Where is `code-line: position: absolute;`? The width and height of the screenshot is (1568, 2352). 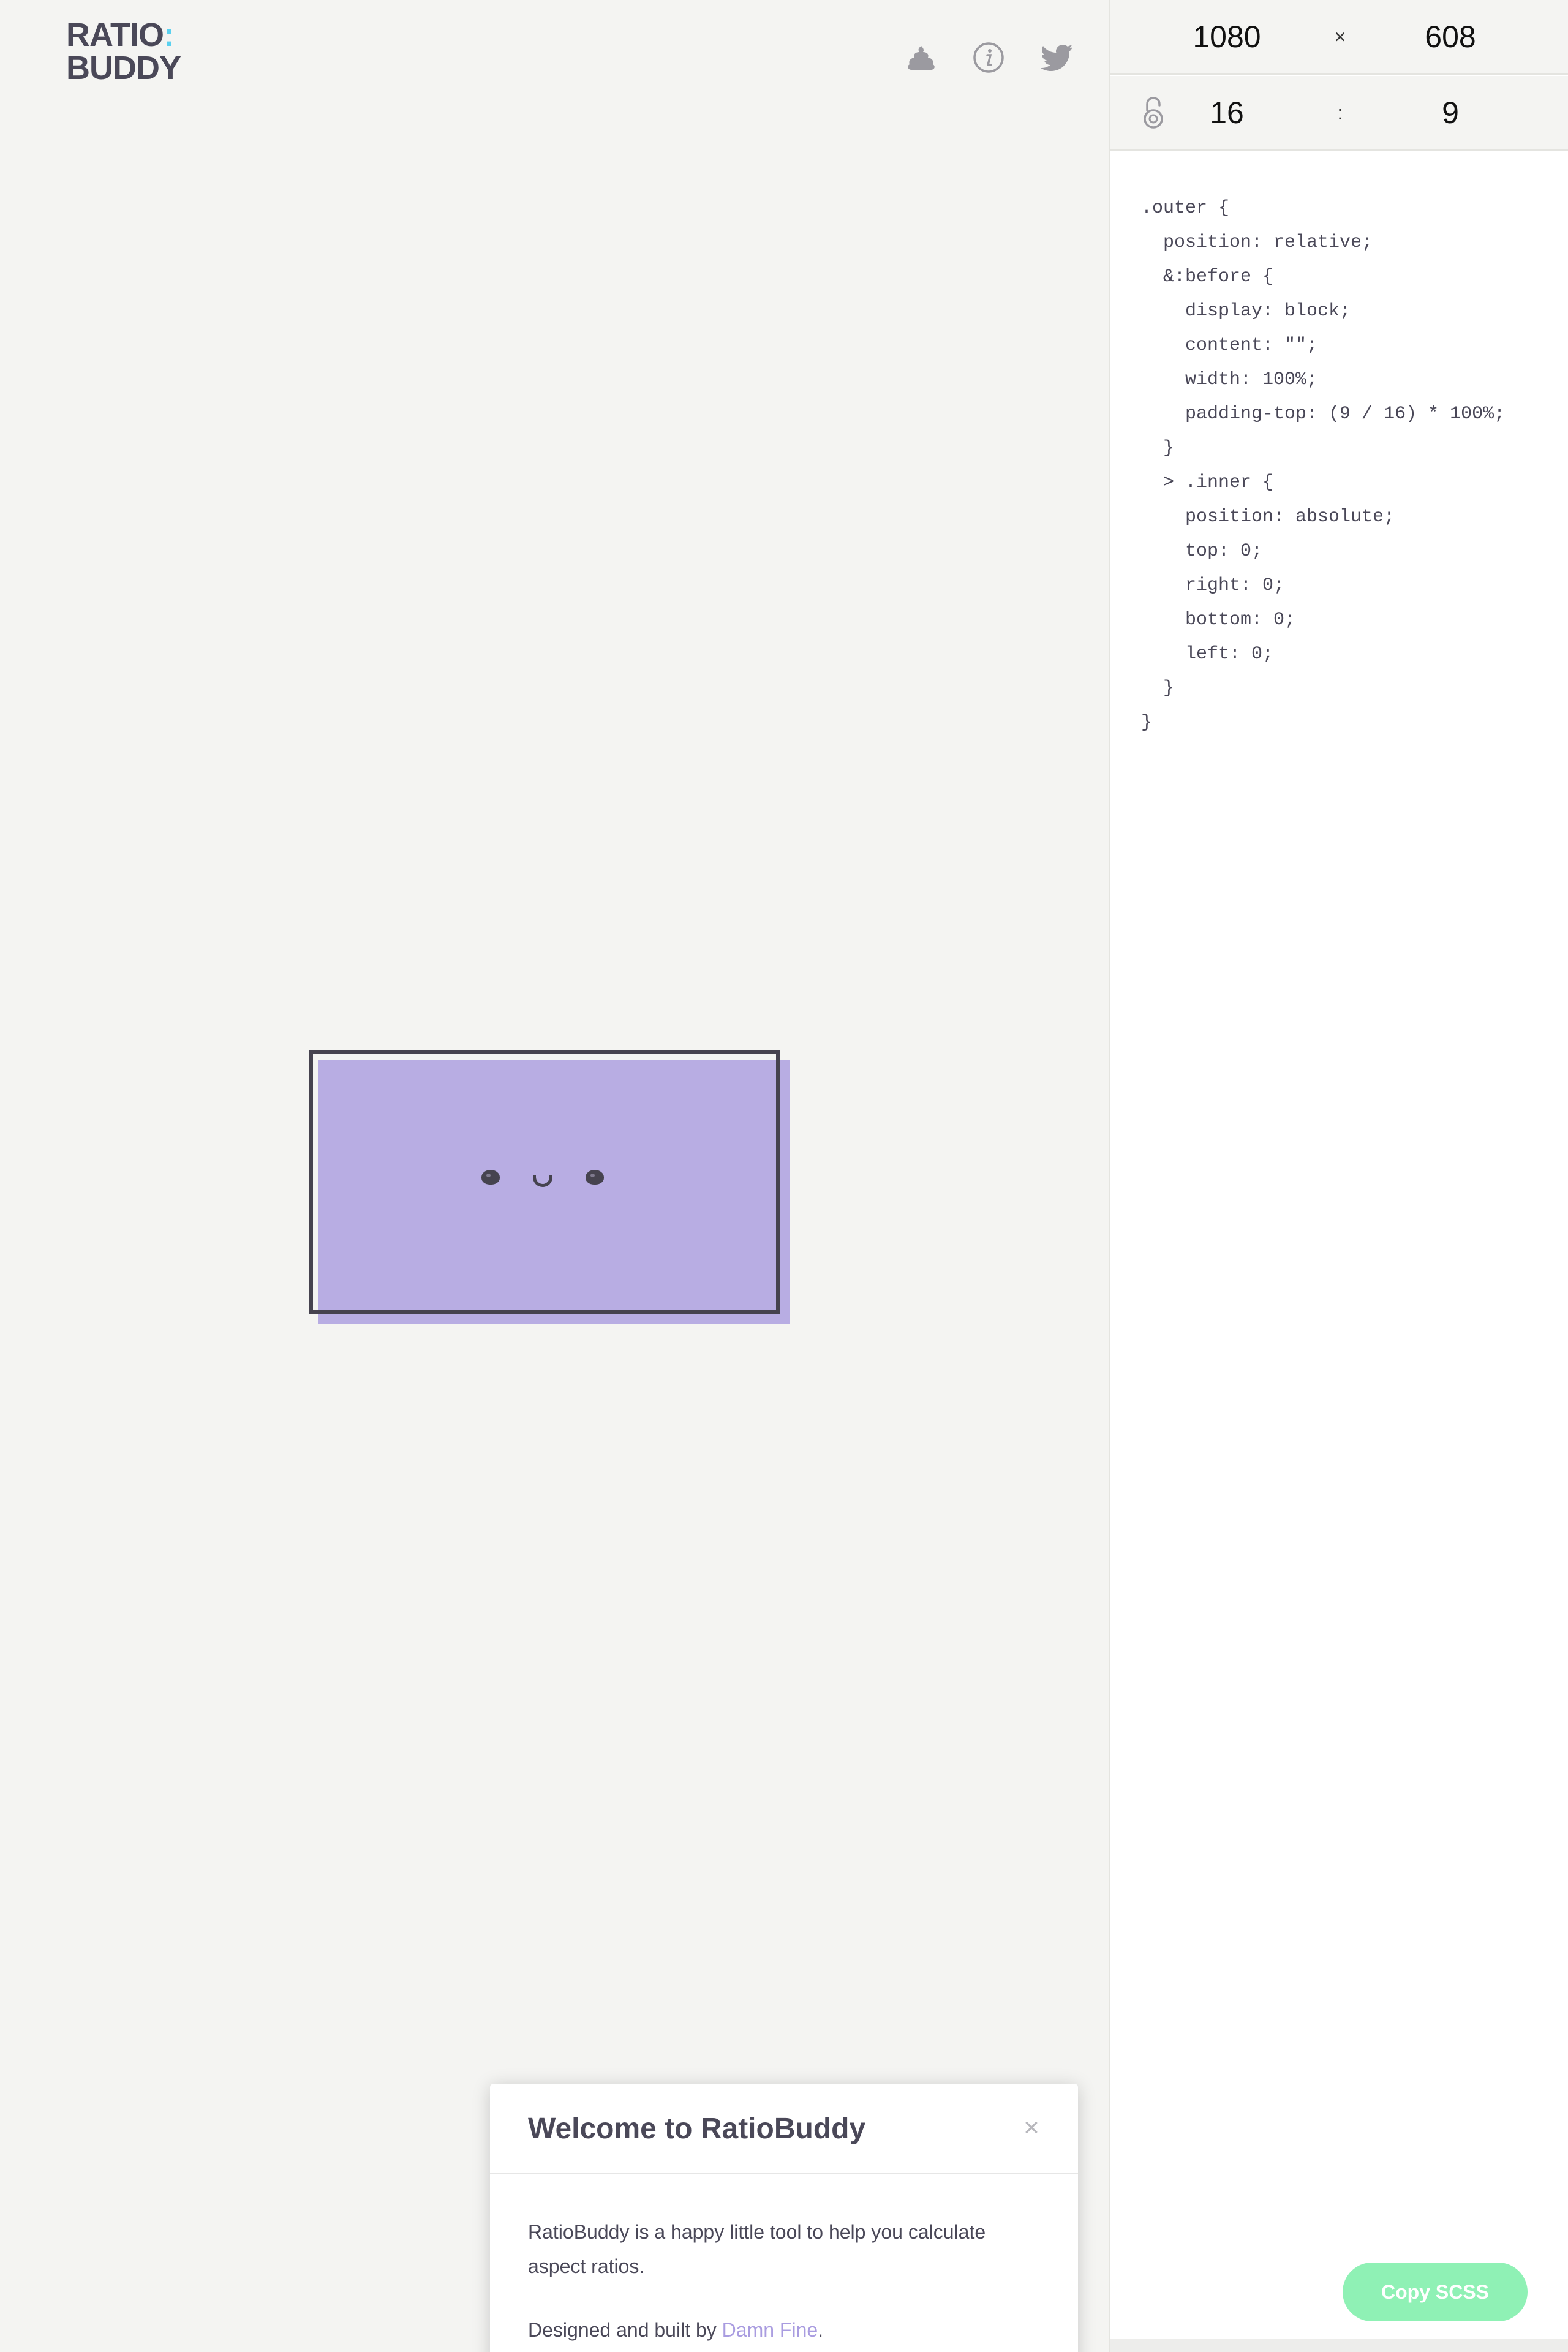
code-line: position: absolute; is located at coordinates (1268, 517).